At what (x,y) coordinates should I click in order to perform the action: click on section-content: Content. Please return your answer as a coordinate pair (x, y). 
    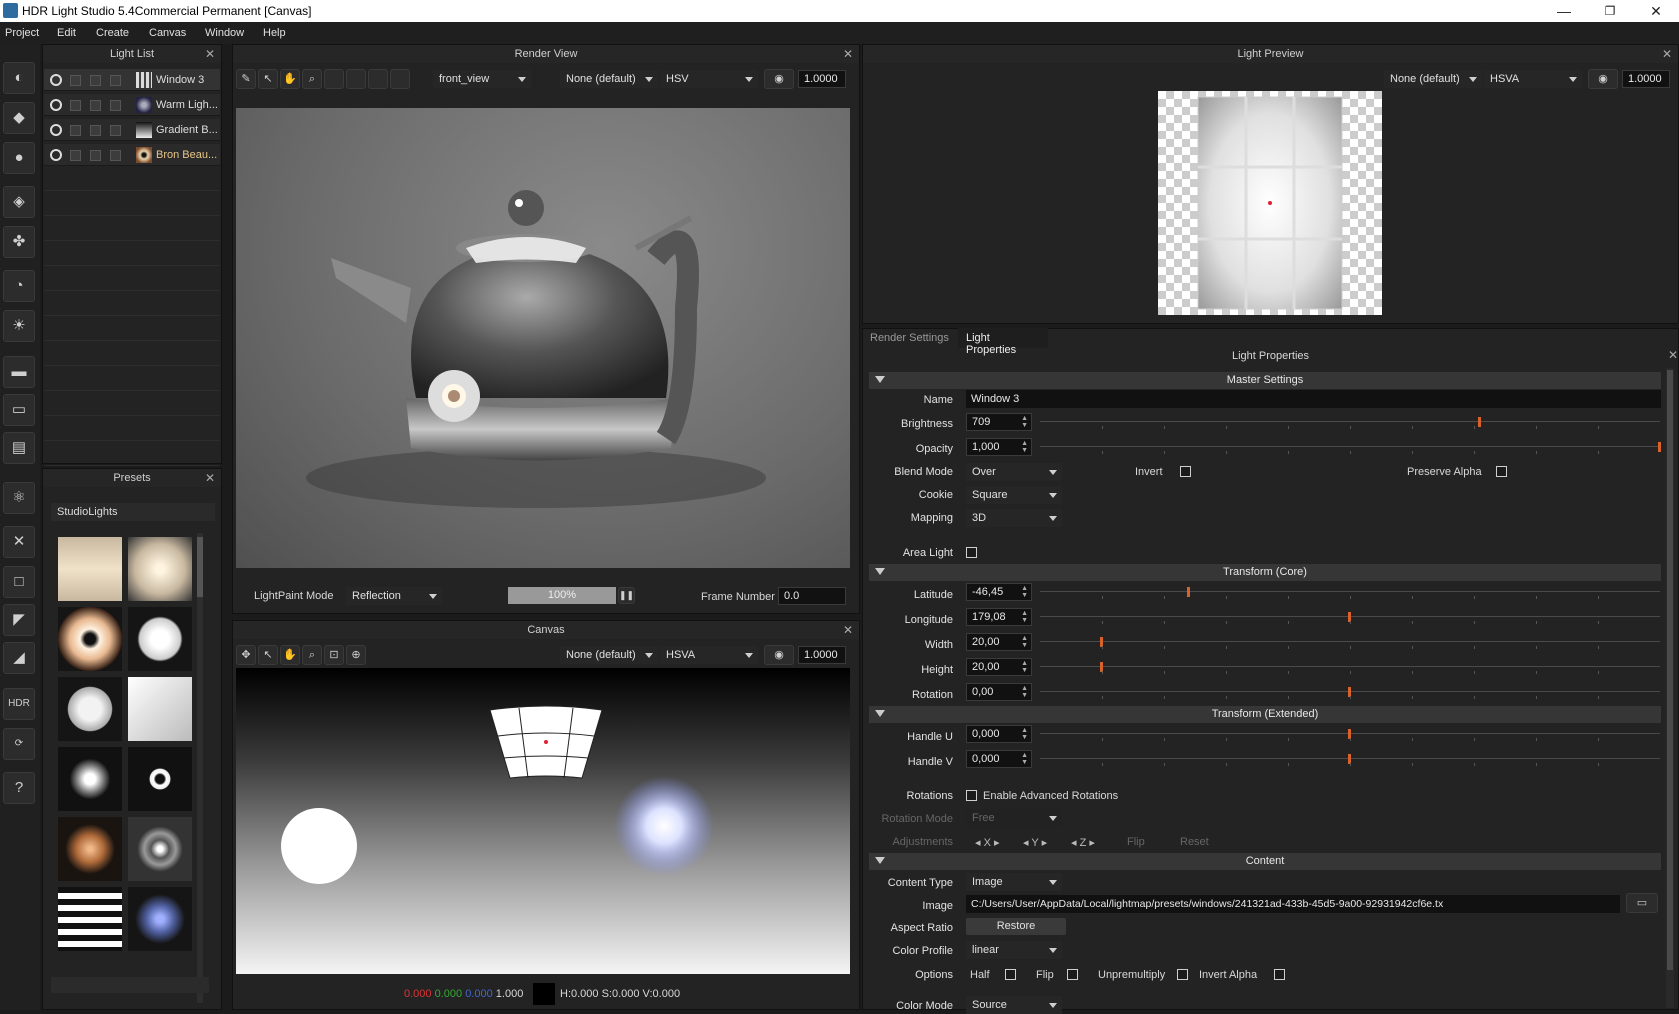
    Looking at the image, I should click on (1265, 861).